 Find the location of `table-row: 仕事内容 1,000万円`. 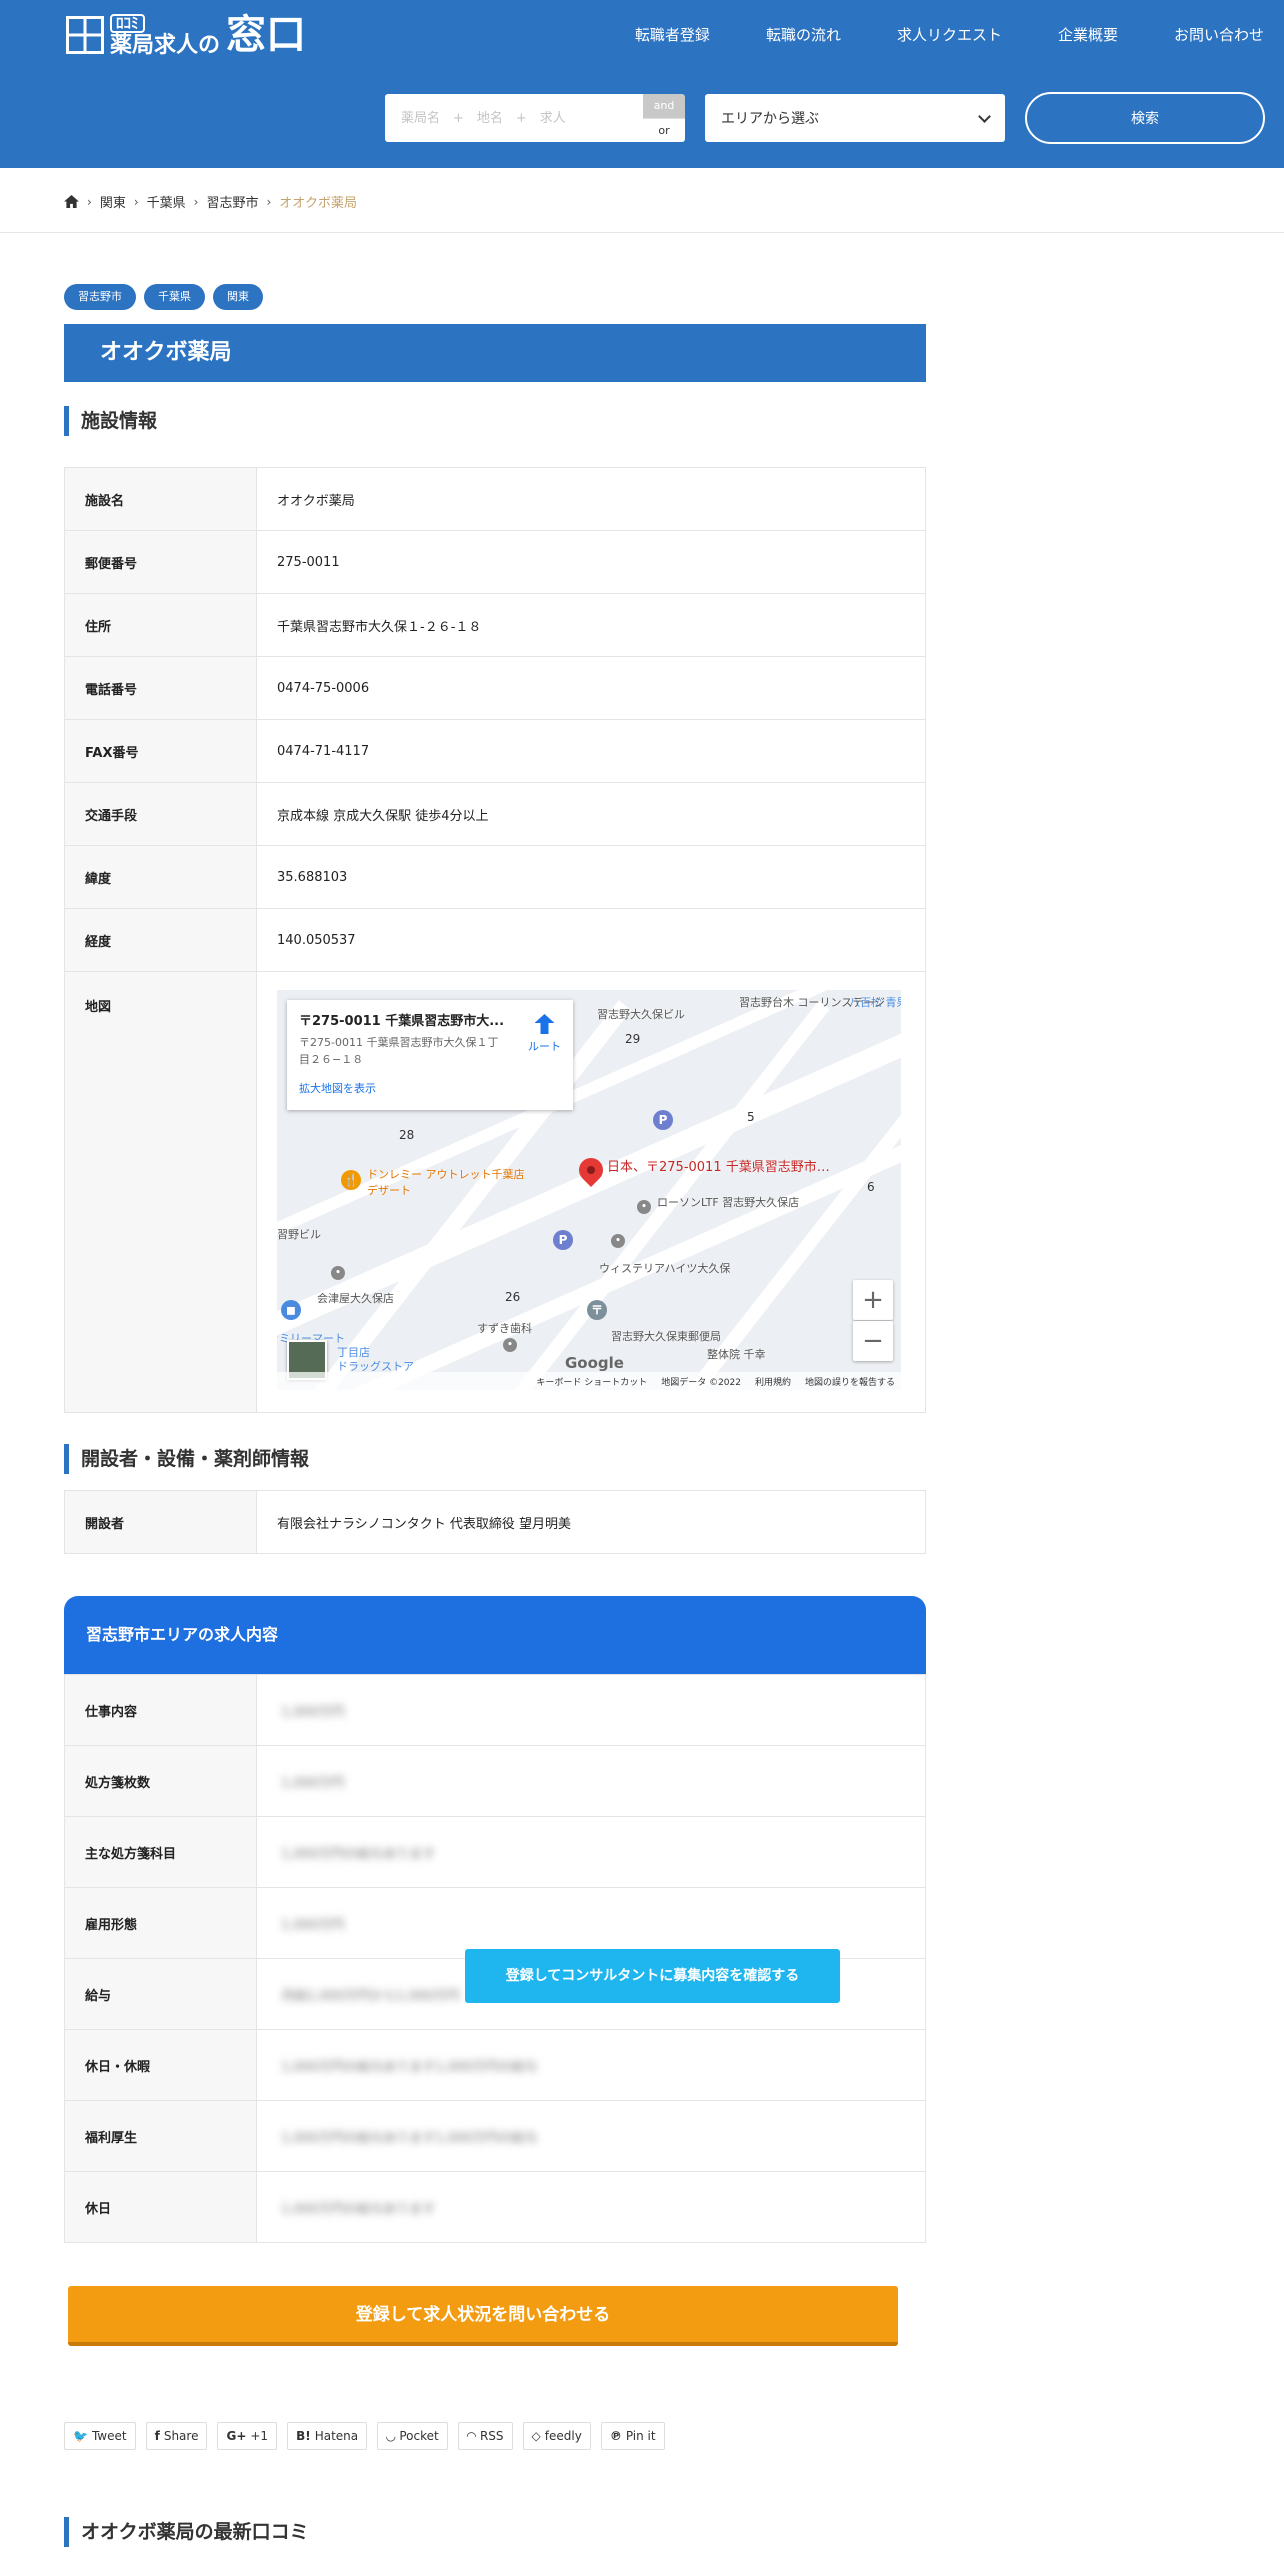

table-row: 仕事内容 1,000万円 is located at coordinates (495, 1710).